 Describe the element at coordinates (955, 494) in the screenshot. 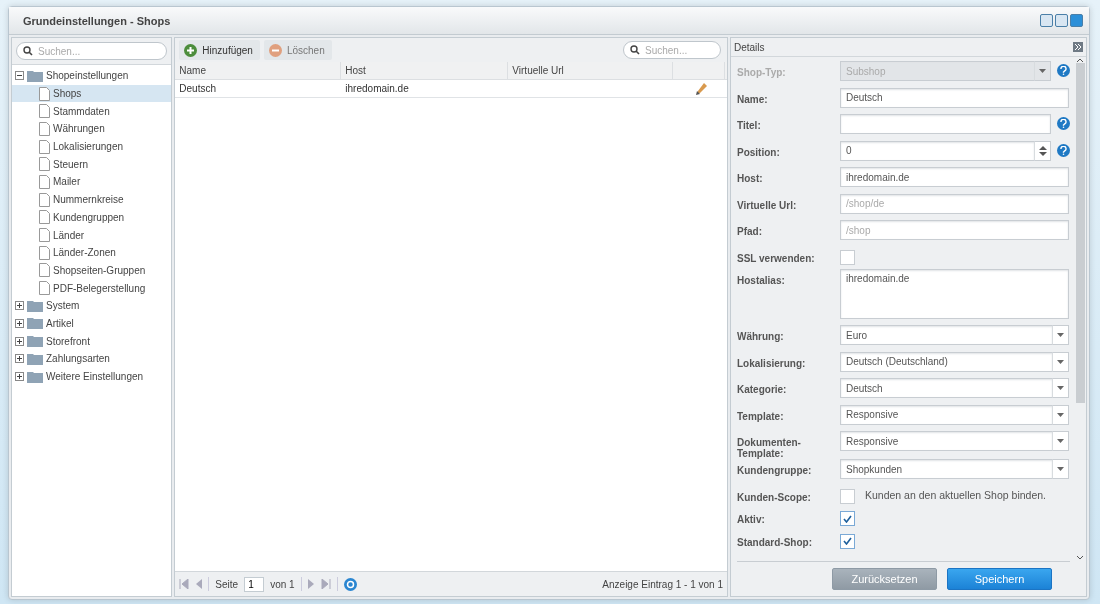

I see `checkbox-label: Kunden an den aktuellen Shop binden.` at that location.